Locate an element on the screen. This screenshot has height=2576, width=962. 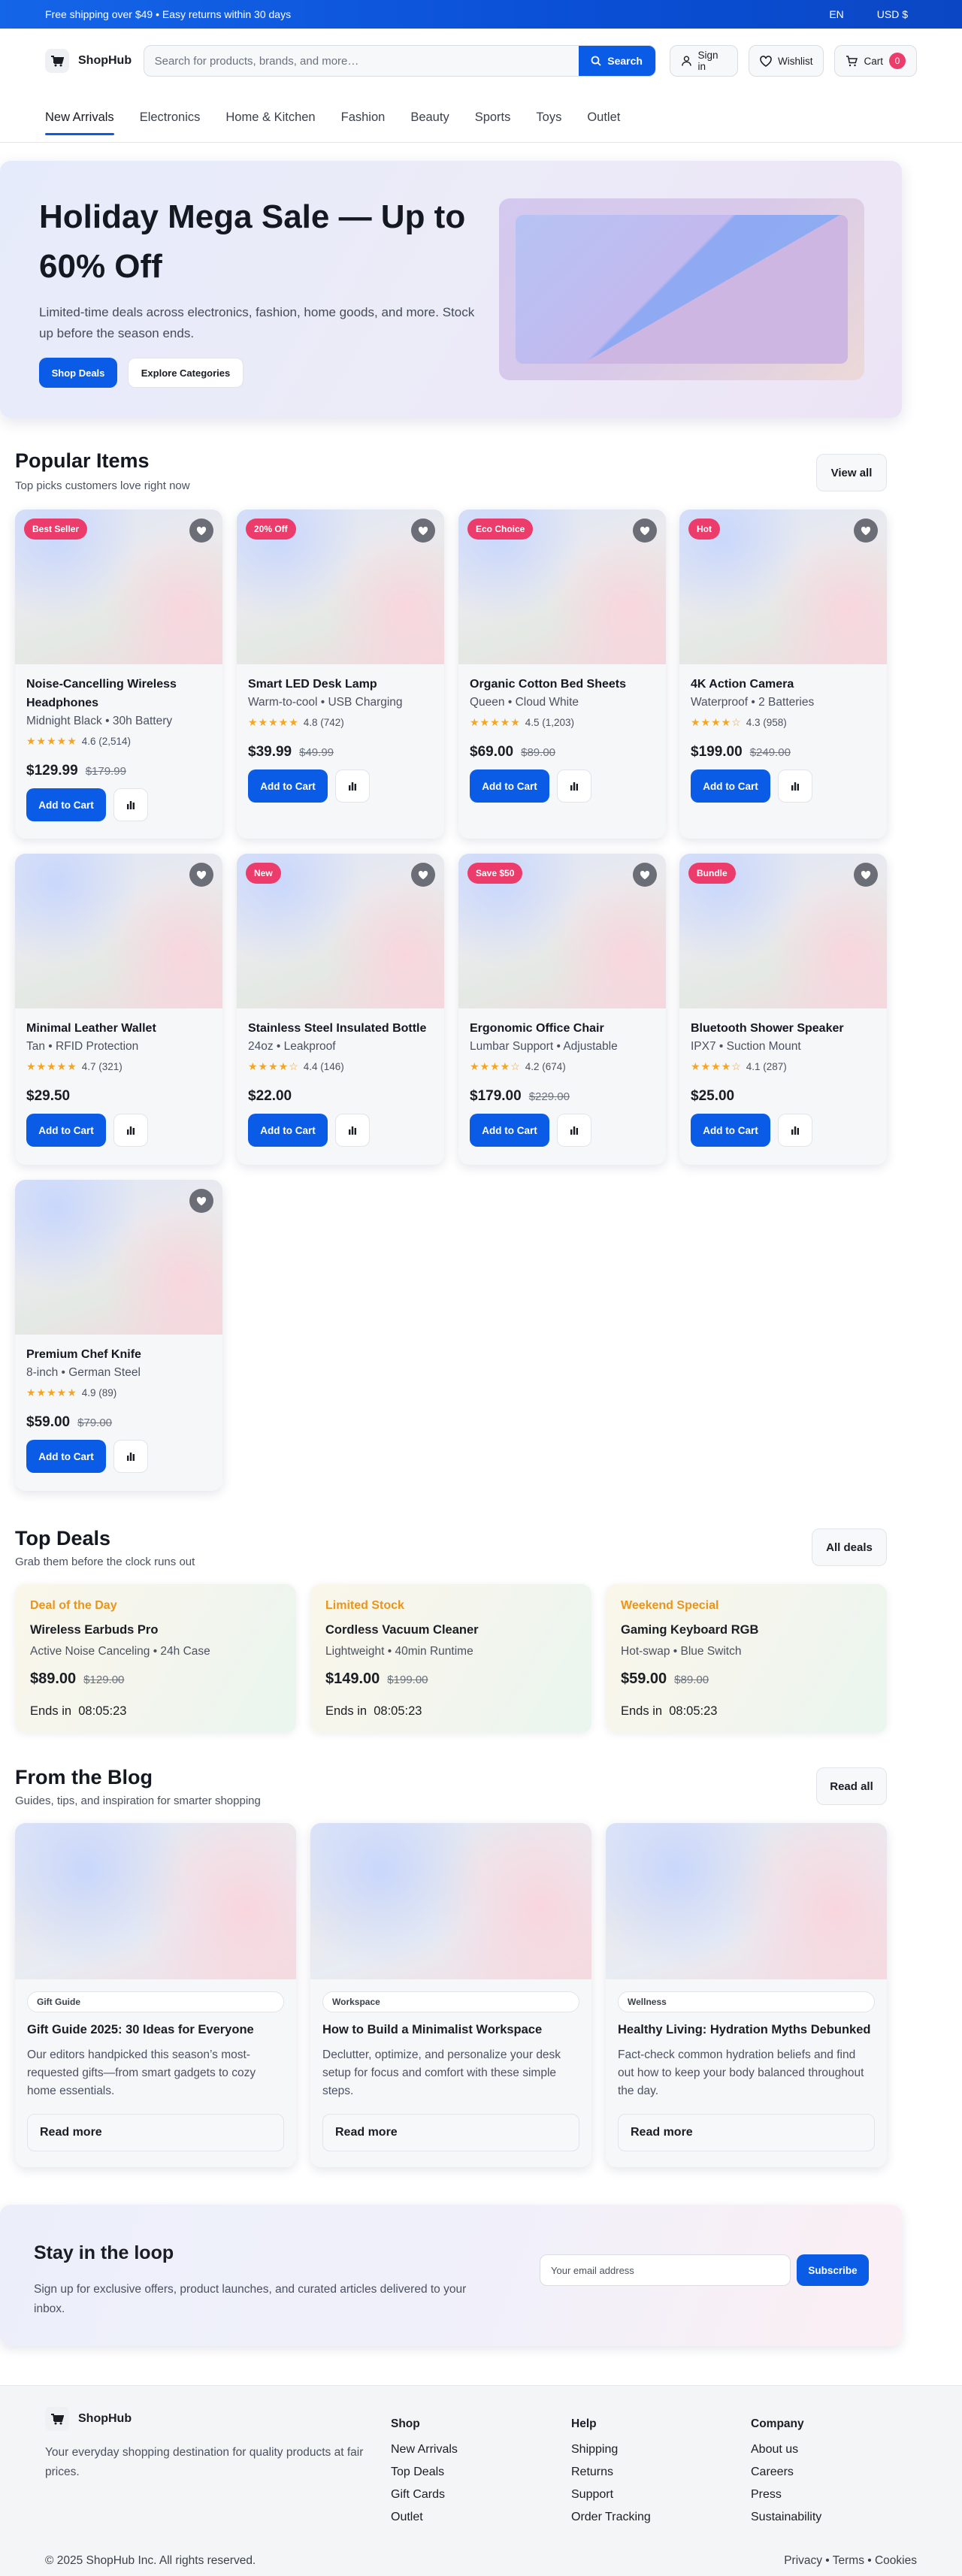
legal-links: Privacy • Terms • Cookies is located at coordinates (850, 2561).